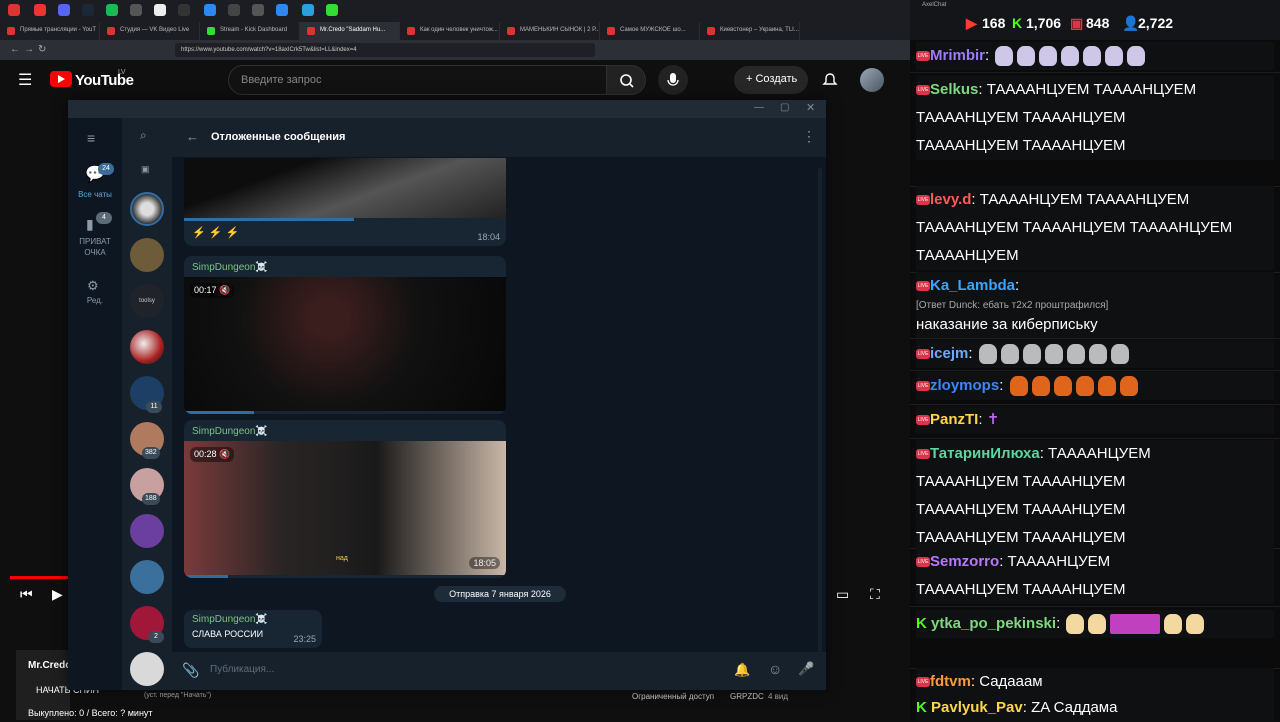  What do you see at coordinates (150, 31) in the screenshot?
I see `tab: Студия — VK Видео Live` at bounding box center [150, 31].